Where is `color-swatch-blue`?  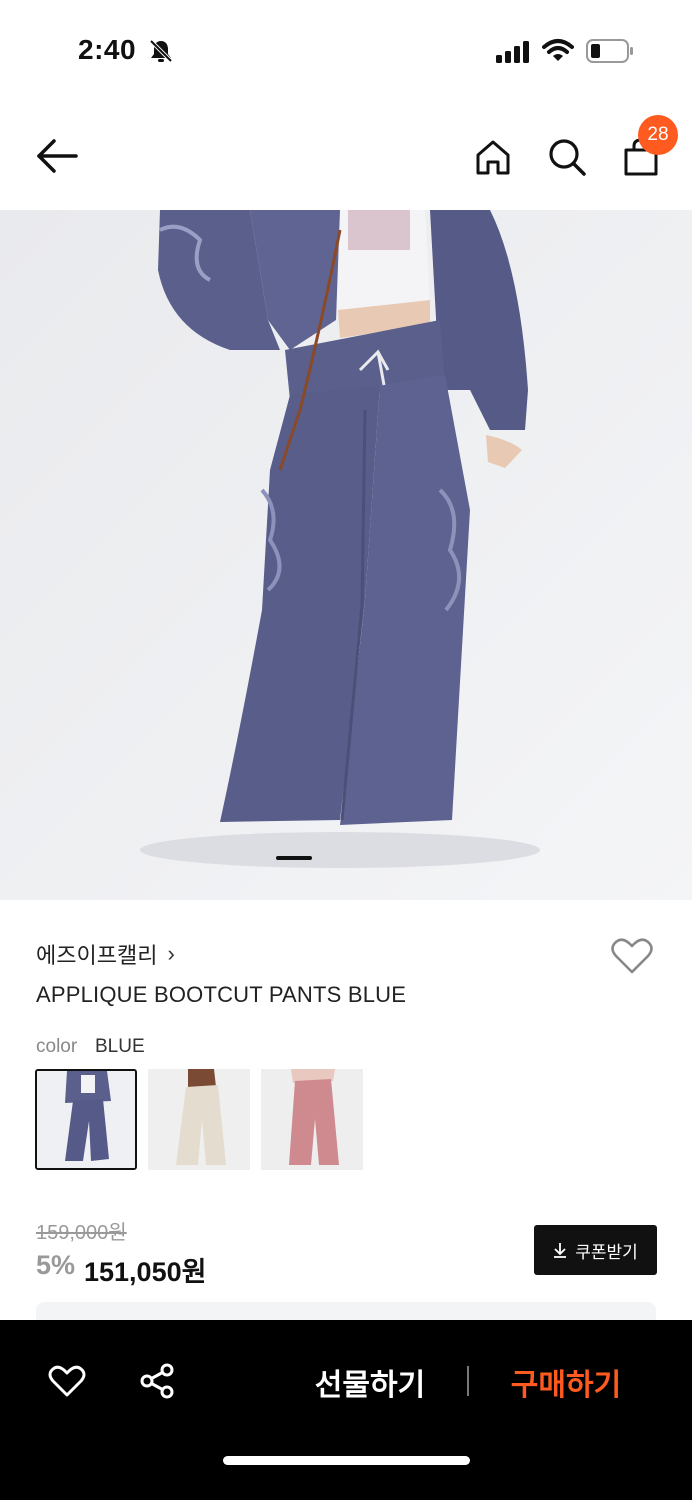
color-swatch-blue is located at coordinates (86, 1119).